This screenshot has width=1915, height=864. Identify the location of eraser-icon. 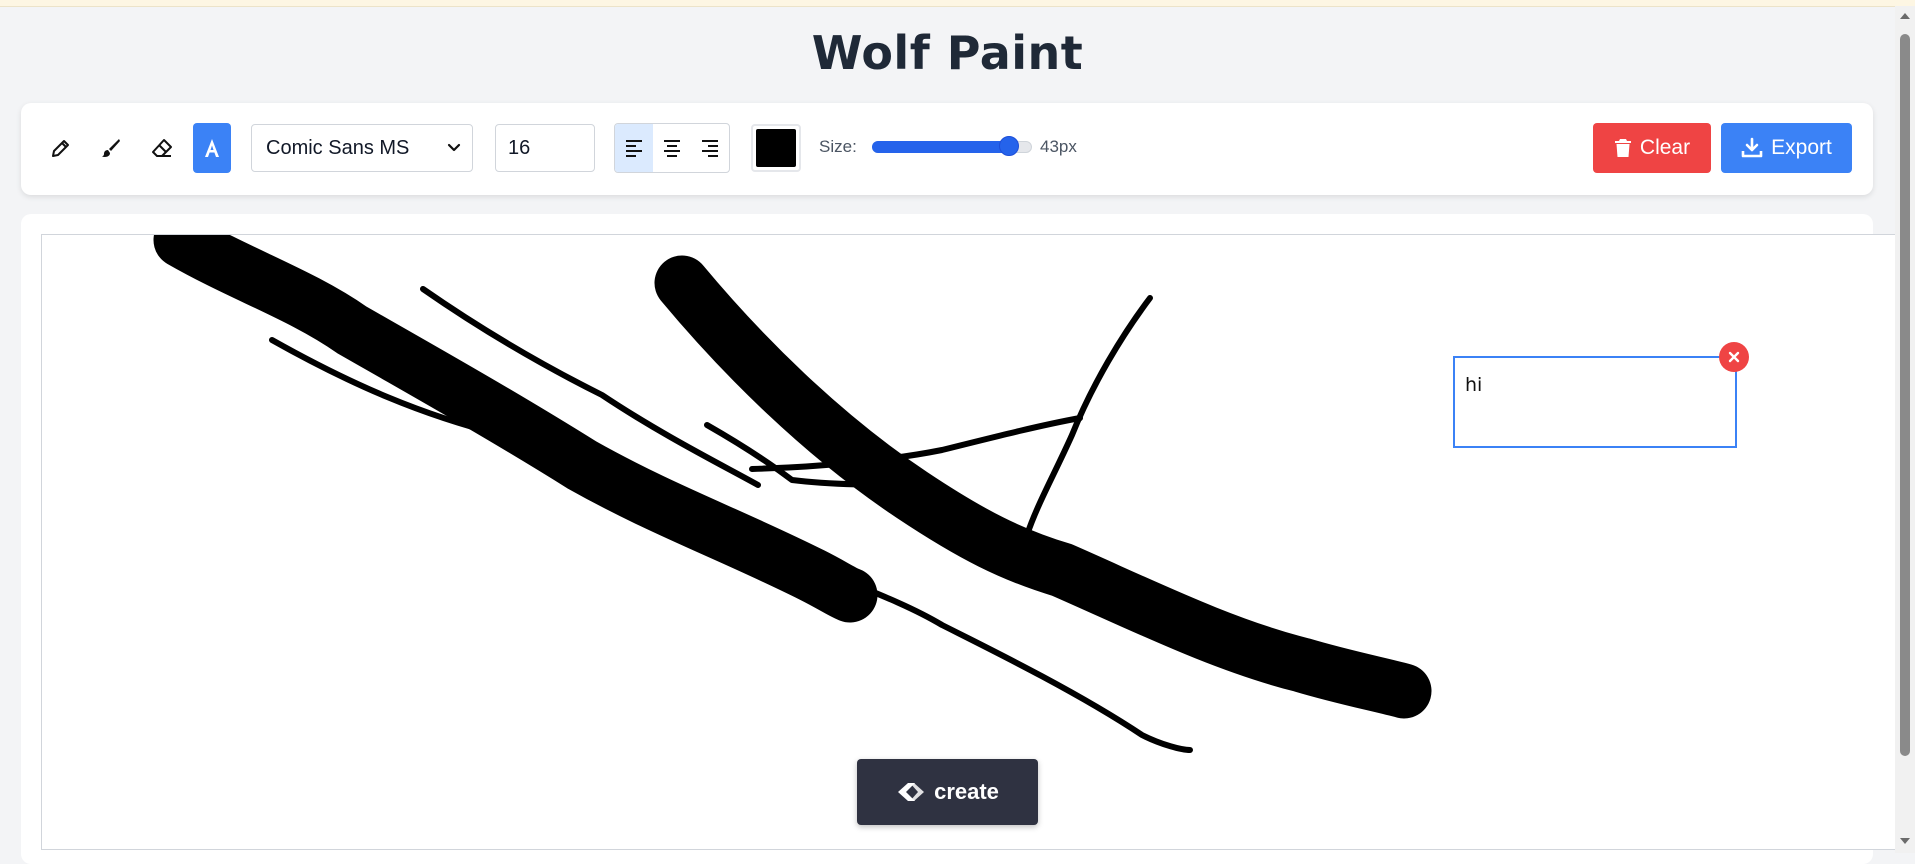
(162, 148).